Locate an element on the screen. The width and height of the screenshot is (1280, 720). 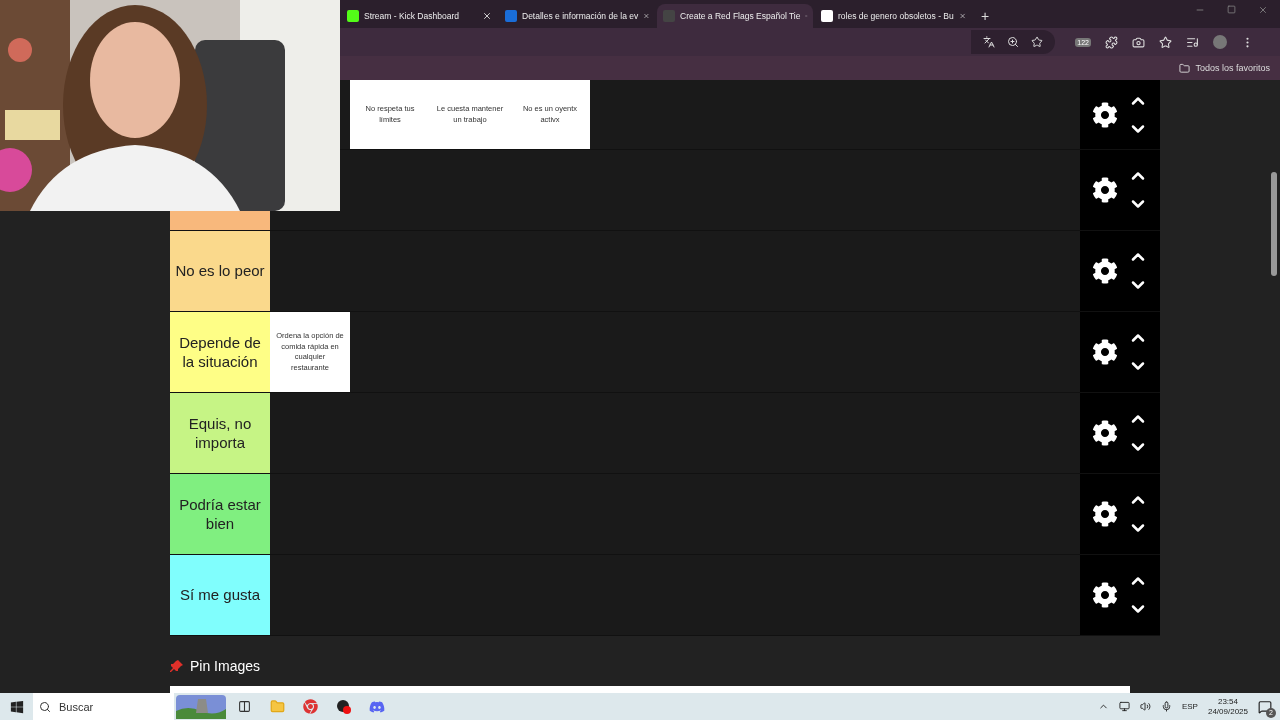
browser-tab: roles de genero obsoletos - Bu is located at coordinates (893, 16).